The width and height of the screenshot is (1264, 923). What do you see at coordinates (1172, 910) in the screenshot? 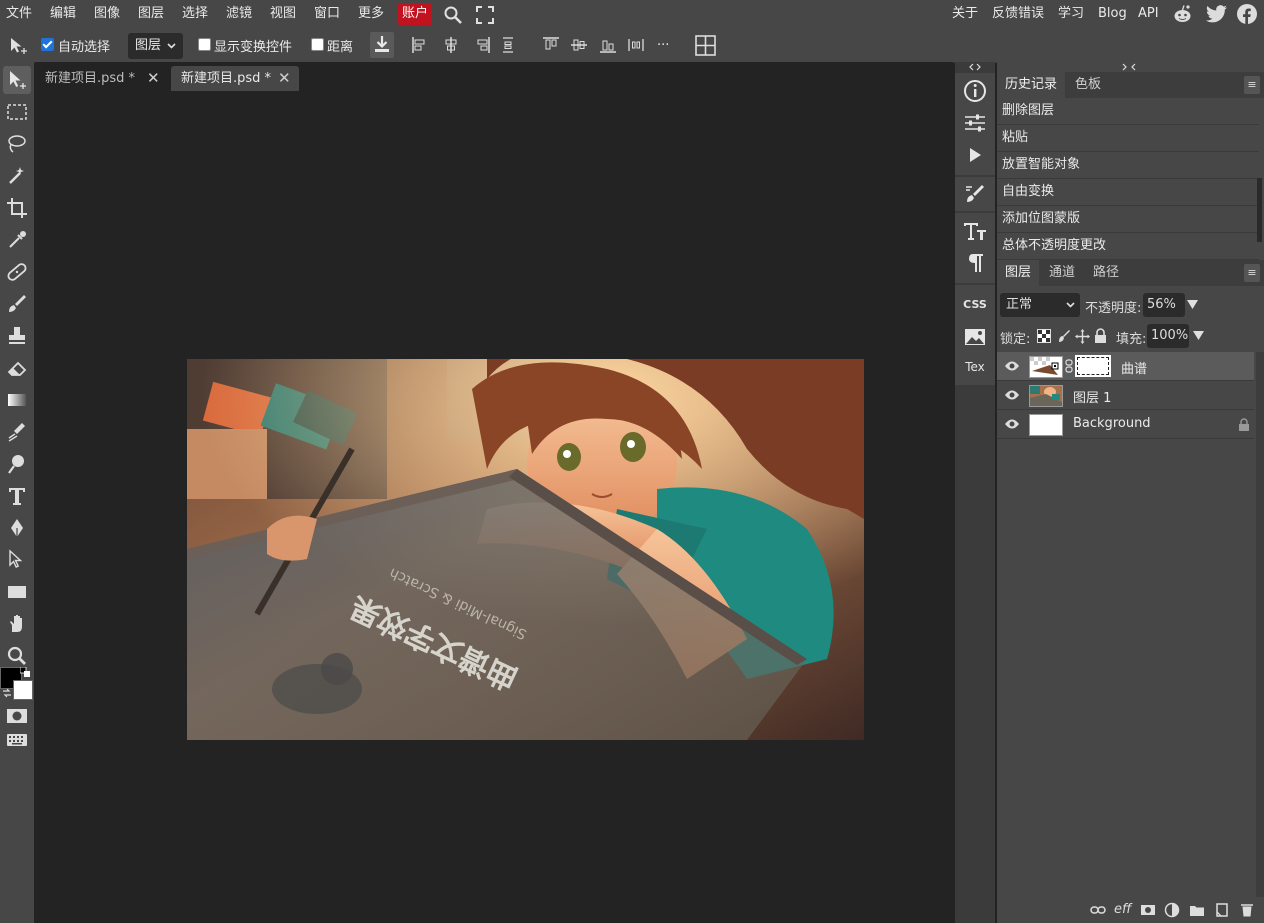
I see `adjustment-layer-icon` at bounding box center [1172, 910].